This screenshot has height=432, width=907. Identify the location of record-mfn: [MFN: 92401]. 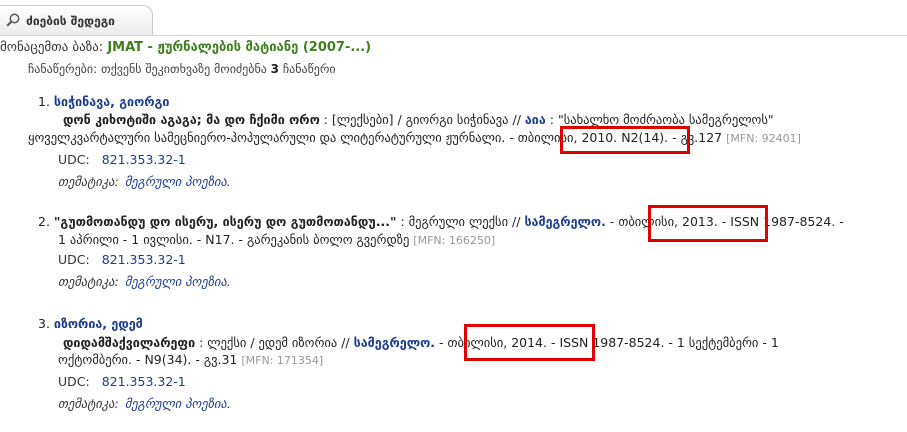
(763, 138).